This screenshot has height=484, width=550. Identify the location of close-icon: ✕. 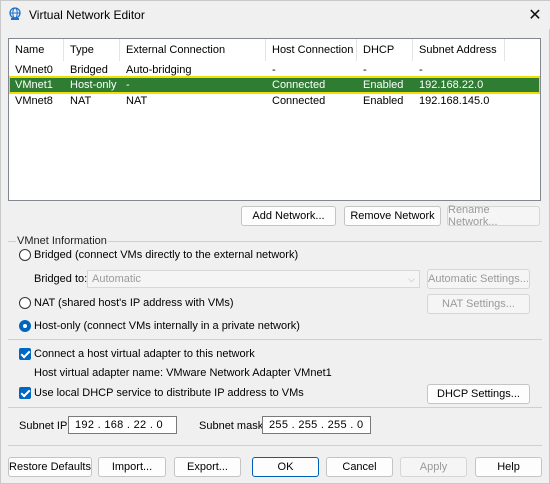
(535, 15).